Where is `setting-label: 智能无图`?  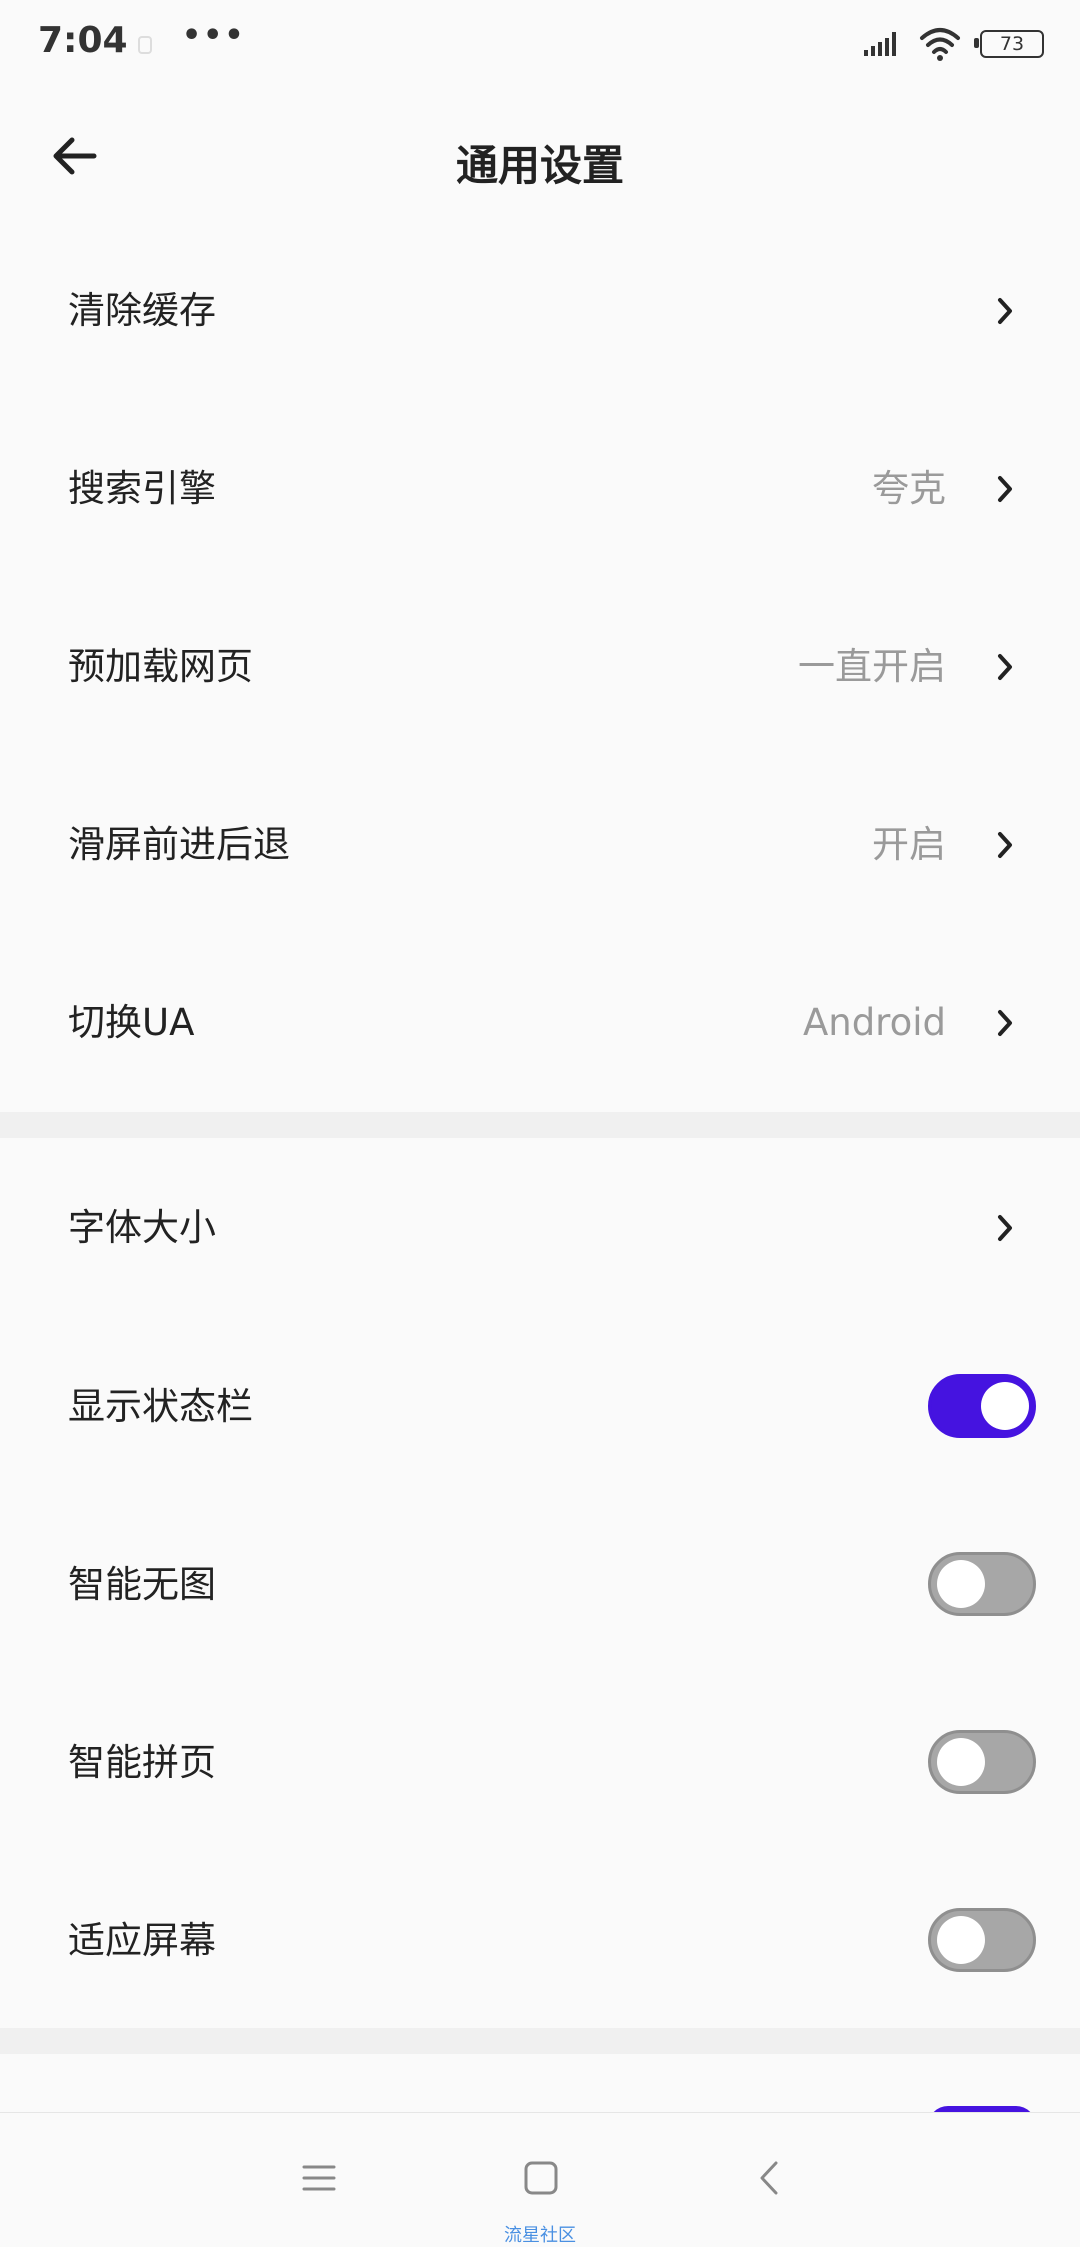
setting-label: 智能无图 is located at coordinates (142, 1584).